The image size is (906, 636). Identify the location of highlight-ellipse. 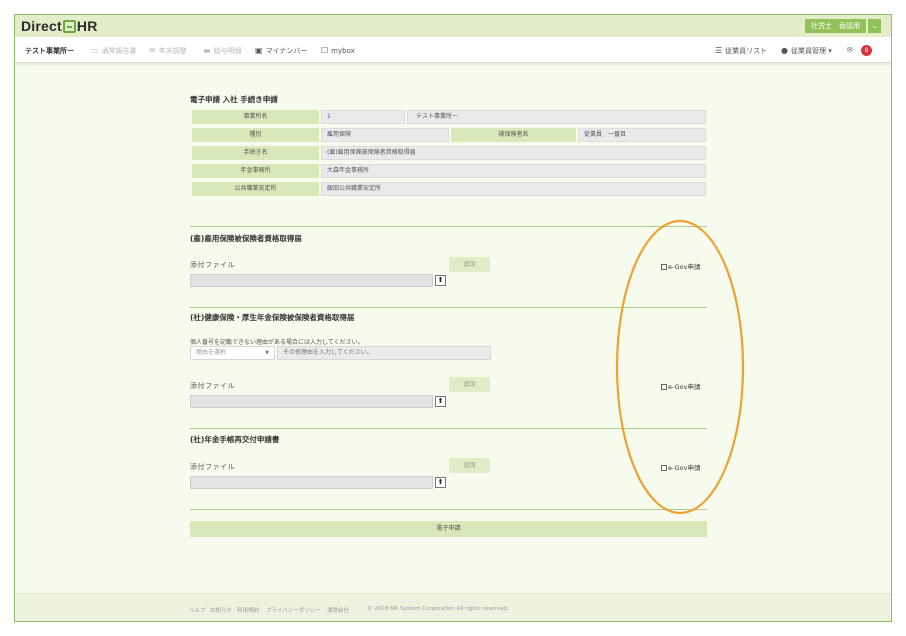
(680, 367).